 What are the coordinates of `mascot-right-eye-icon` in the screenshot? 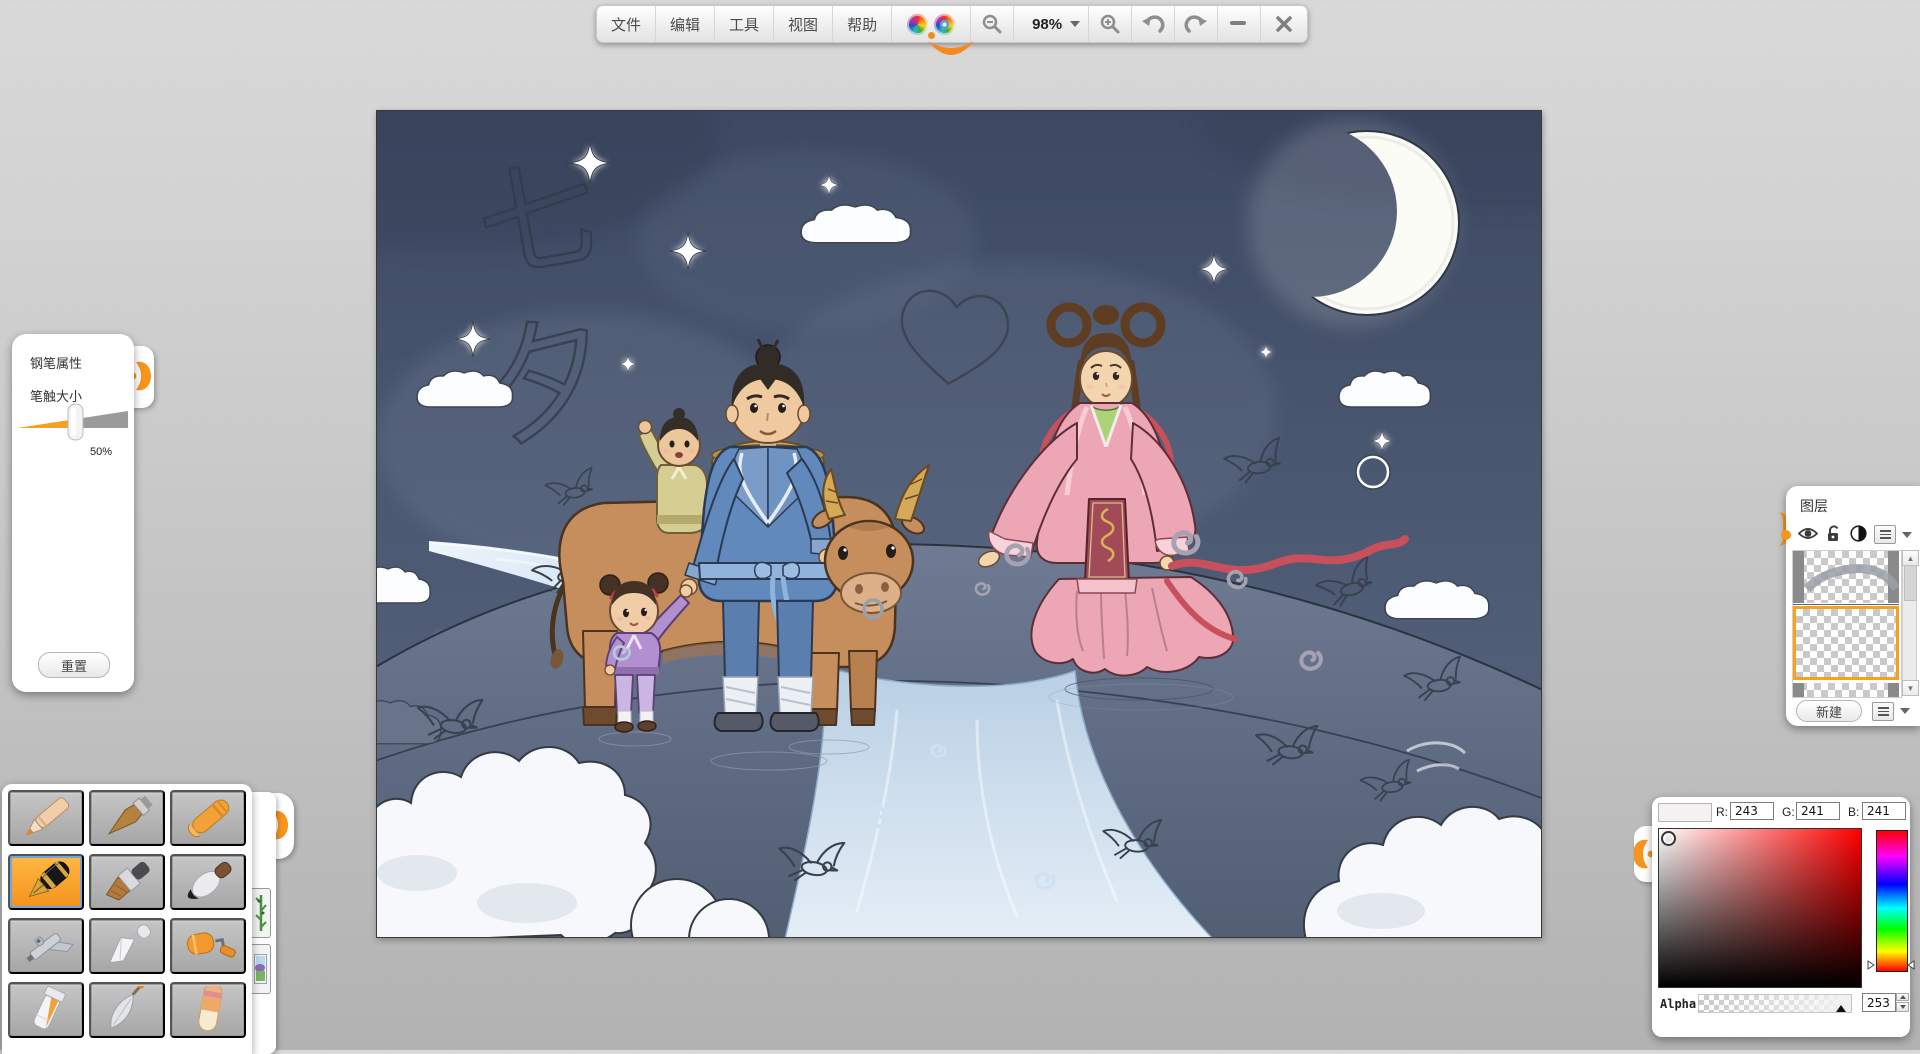 It's located at (945, 24).